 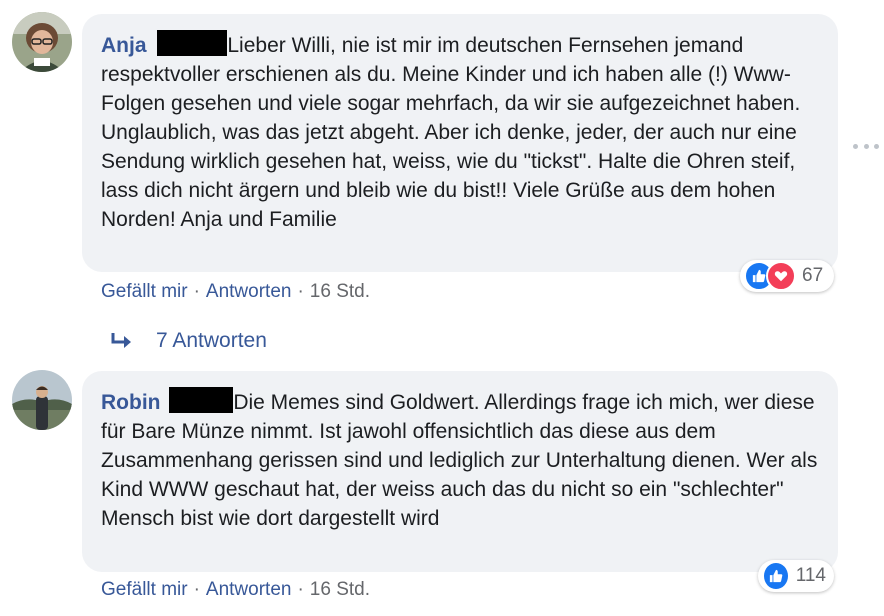 I want to click on reaction-count: 67, so click(x=813, y=275).